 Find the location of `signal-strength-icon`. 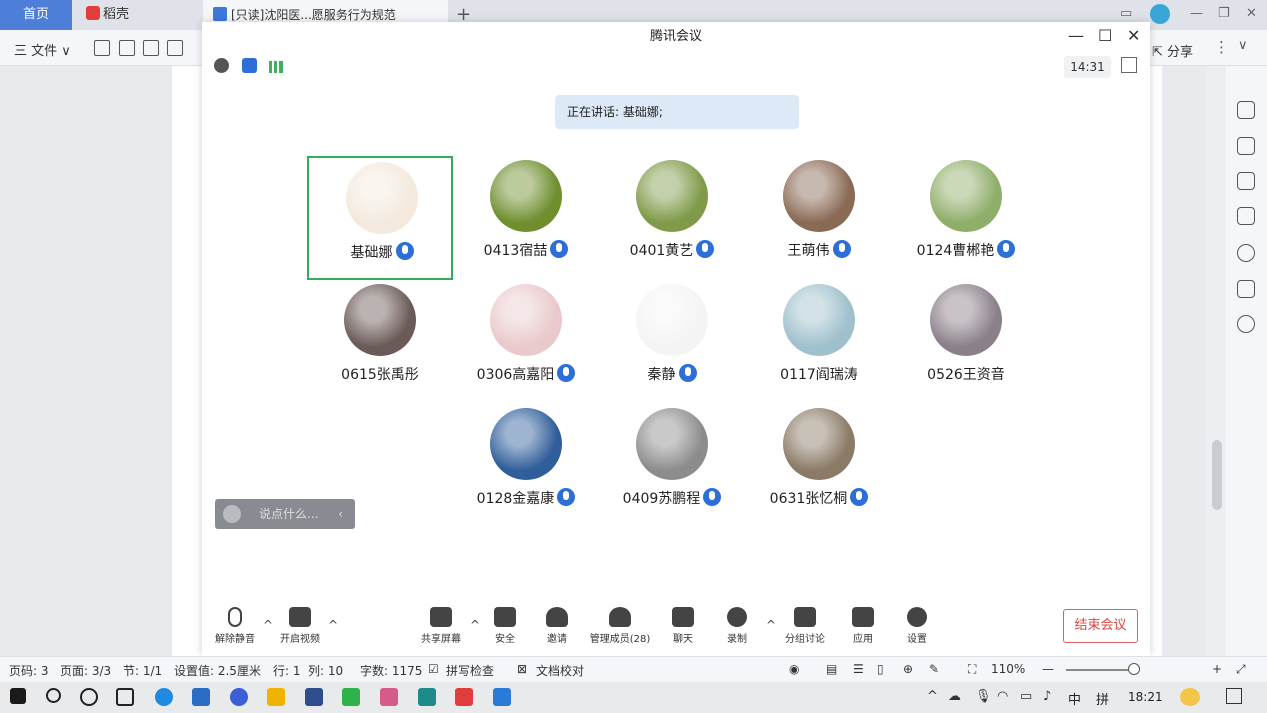

signal-strength-icon is located at coordinates (276, 67).